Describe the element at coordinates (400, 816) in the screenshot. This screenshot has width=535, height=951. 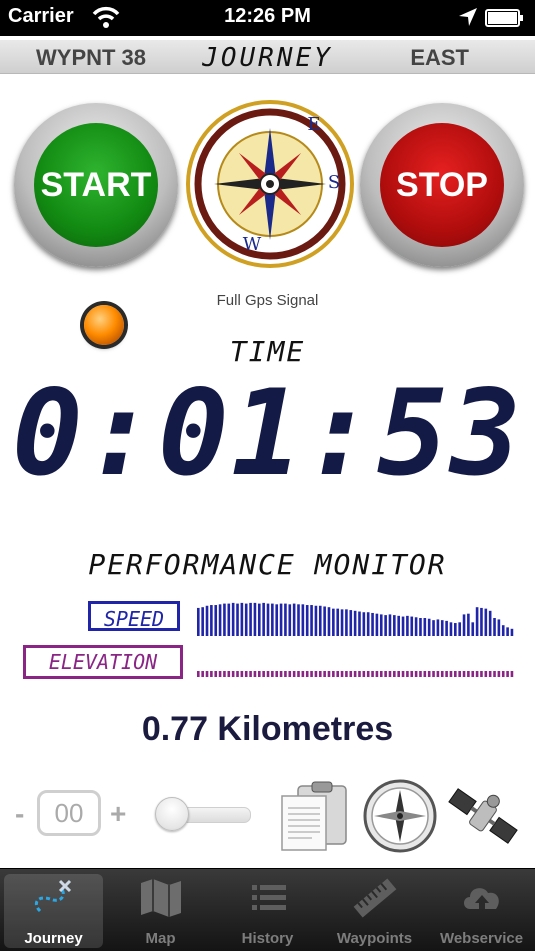
I see `compass-icon` at that location.